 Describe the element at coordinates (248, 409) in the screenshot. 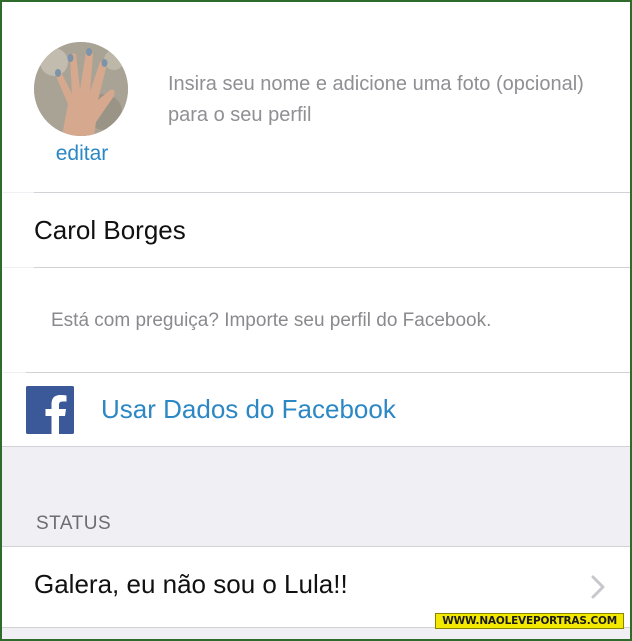

I see `use-facebook-data-label: Usar Dados do Facebook` at that location.